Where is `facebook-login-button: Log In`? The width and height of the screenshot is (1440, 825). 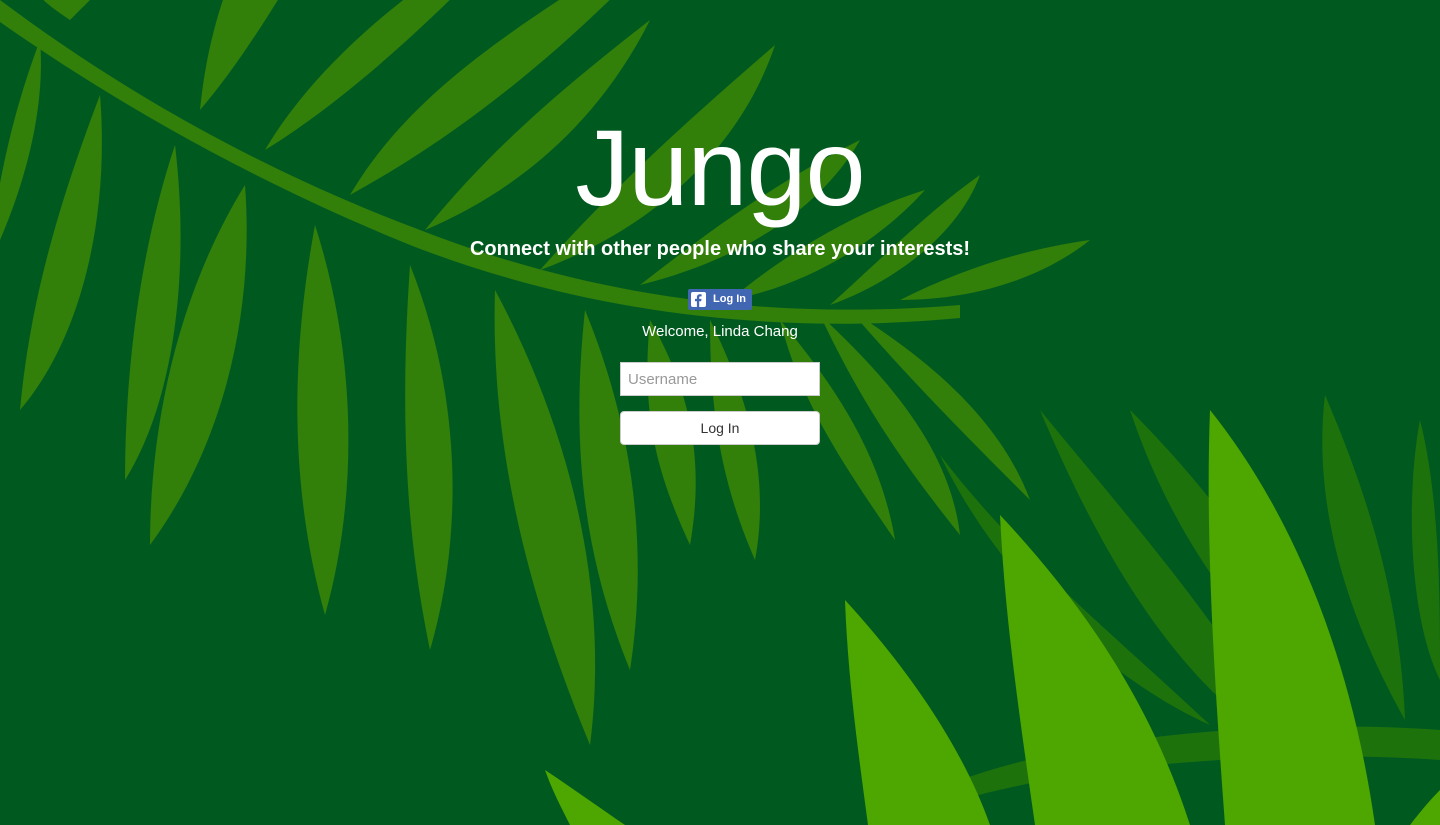
facebook-login-button: Log In is located at coordinates (720, 299).